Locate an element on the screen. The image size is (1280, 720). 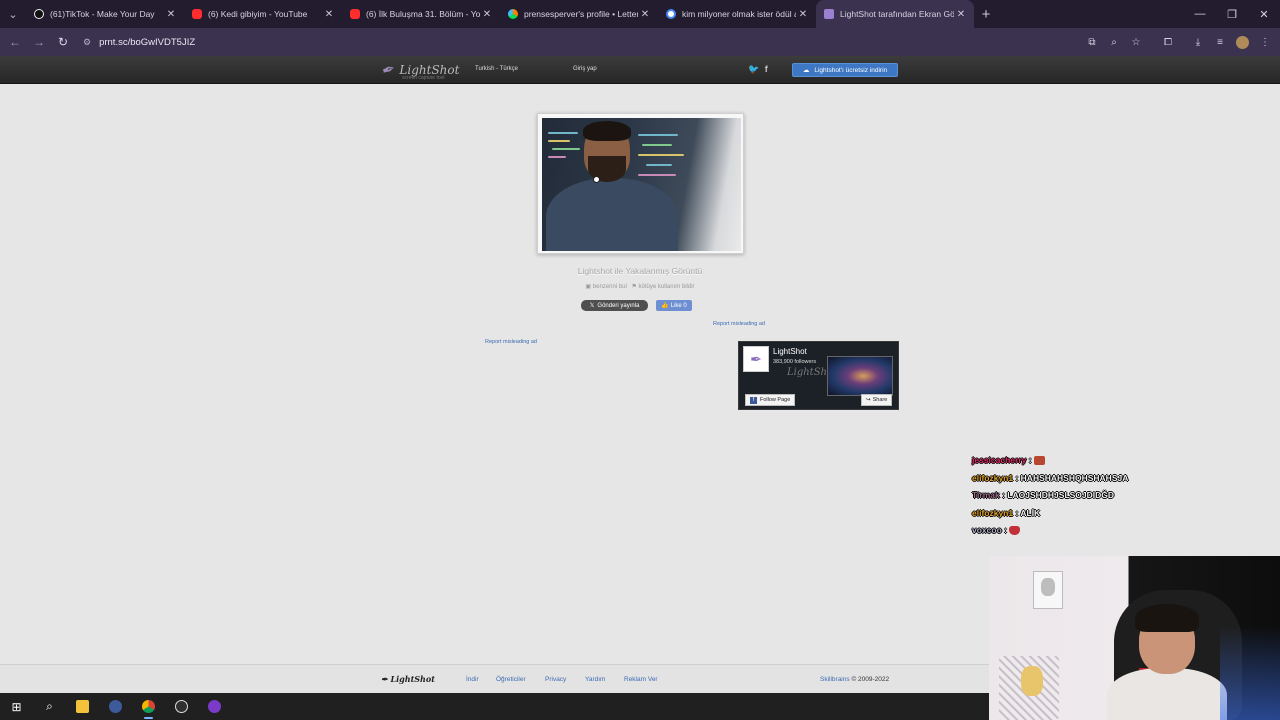
back-arrow-icon: ← is located at coordinates (15, 42).